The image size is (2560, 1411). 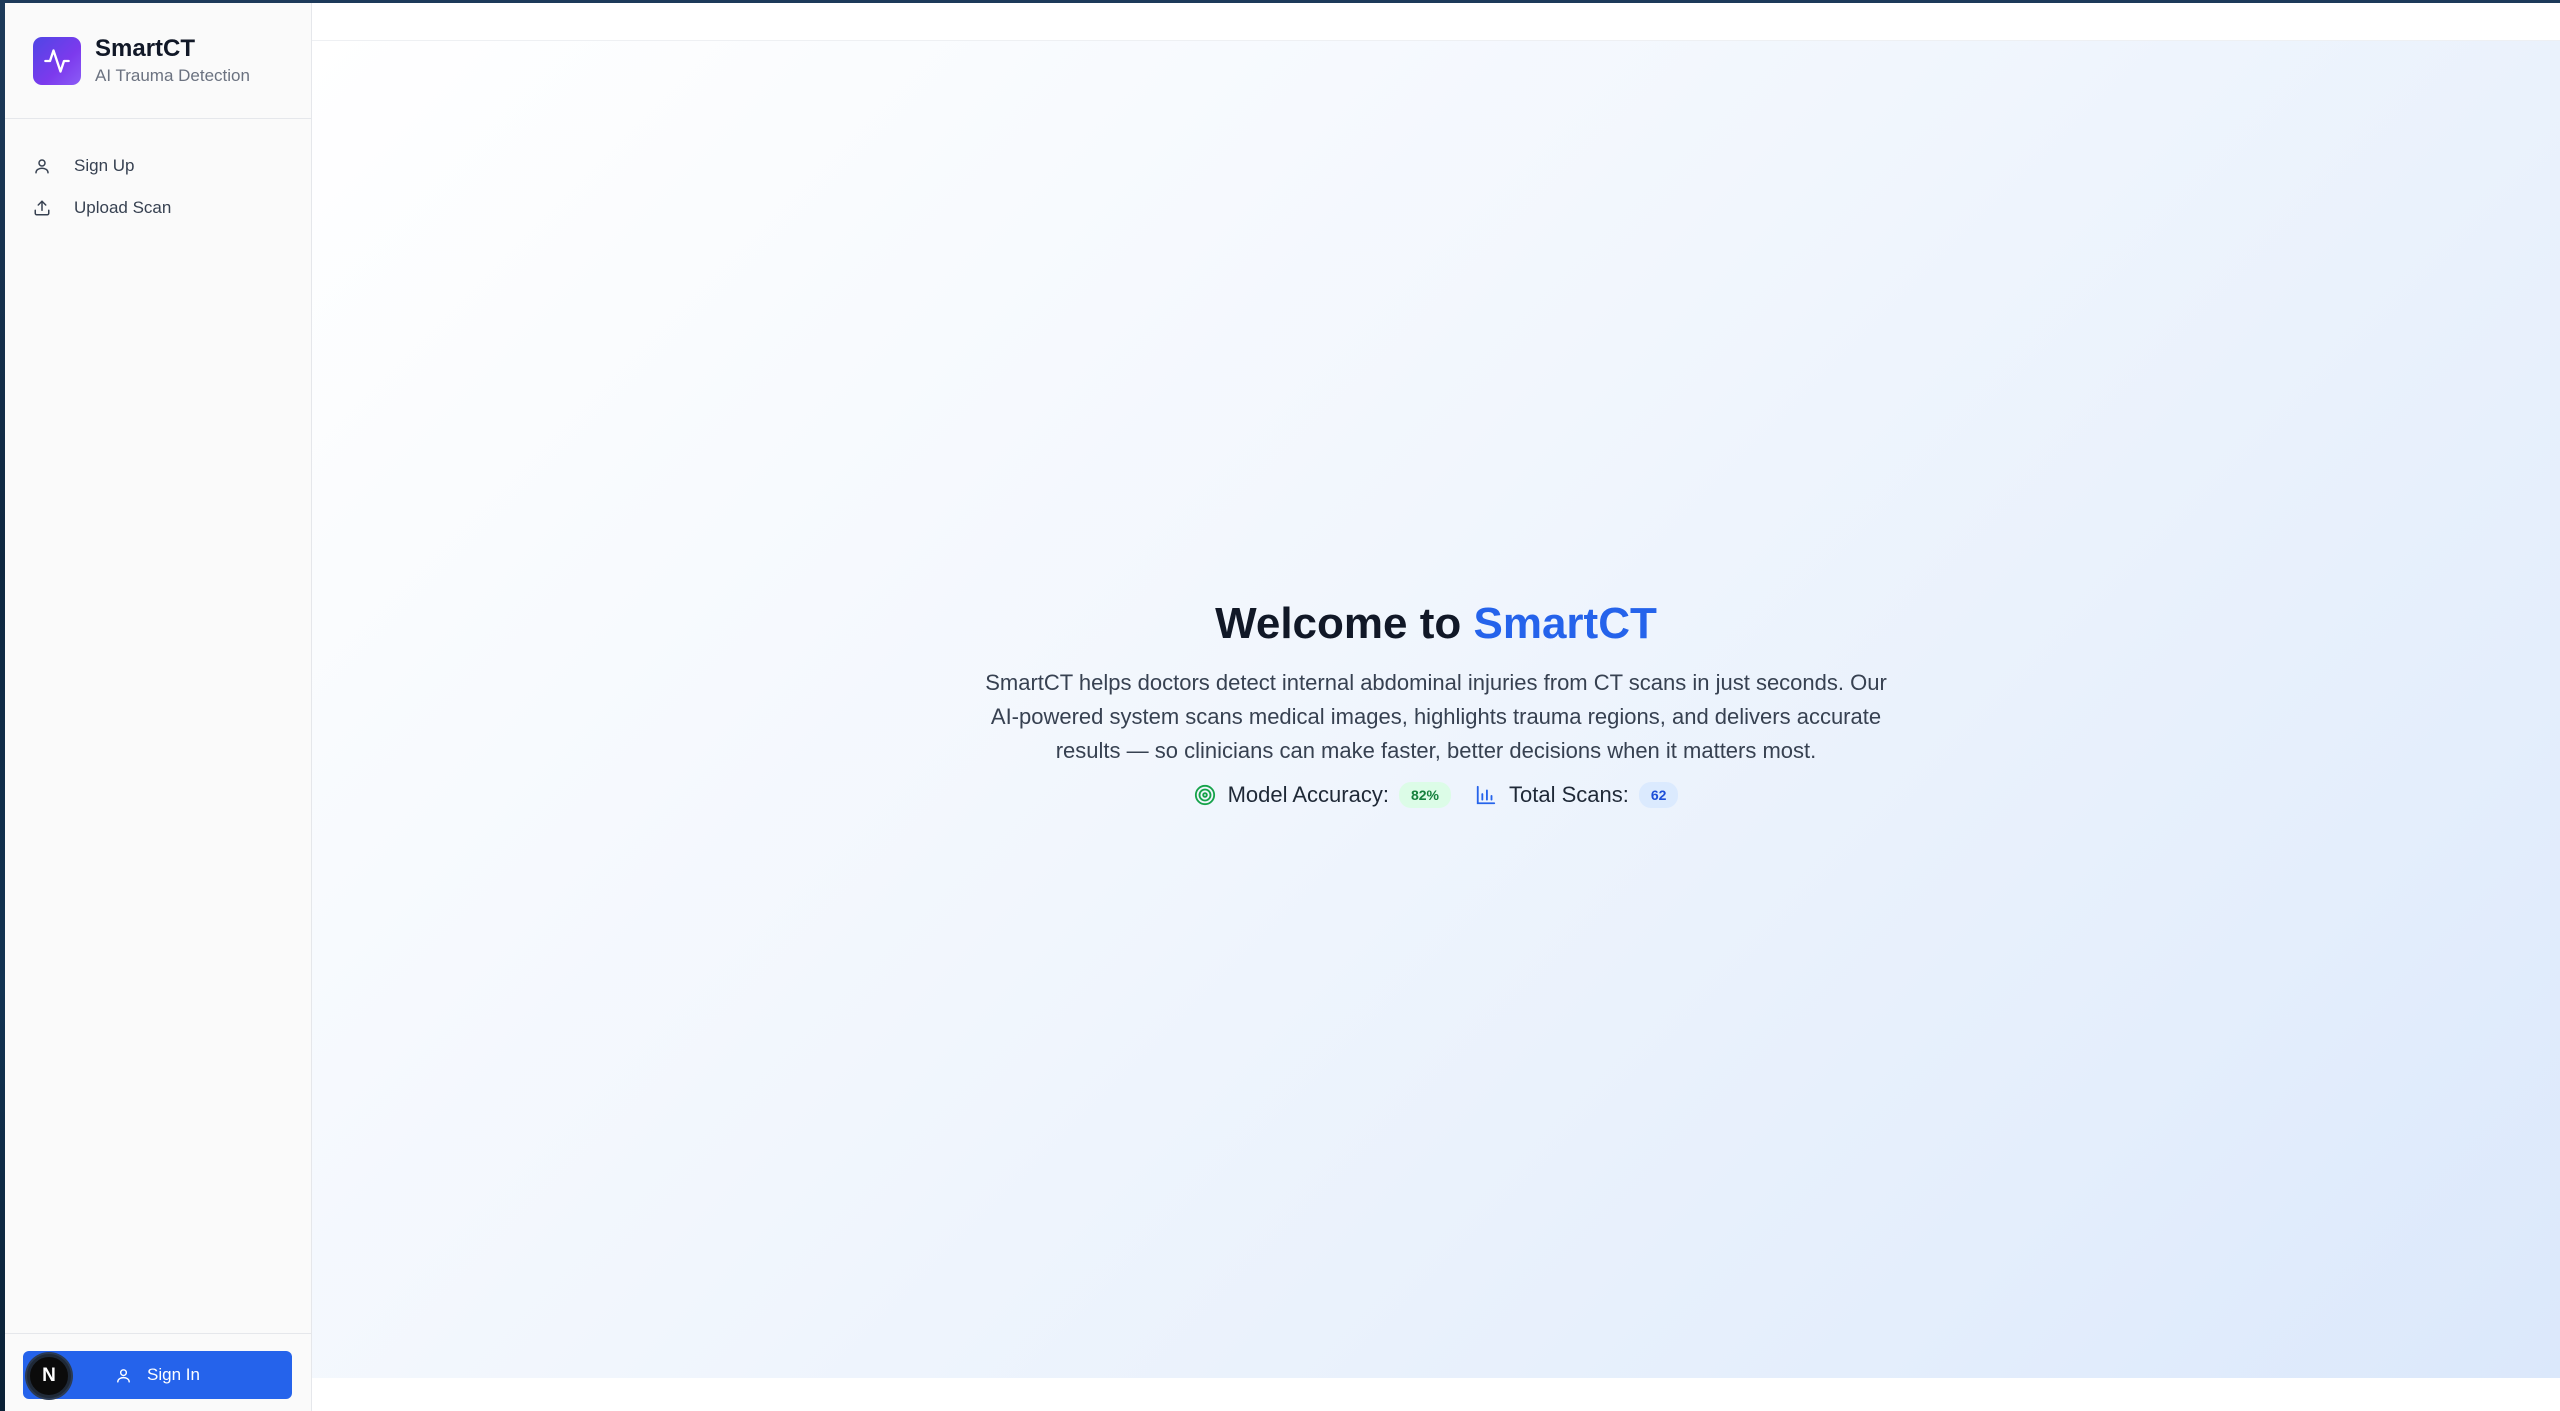 I want to click on upload-icon, so click(x=42, y=208).